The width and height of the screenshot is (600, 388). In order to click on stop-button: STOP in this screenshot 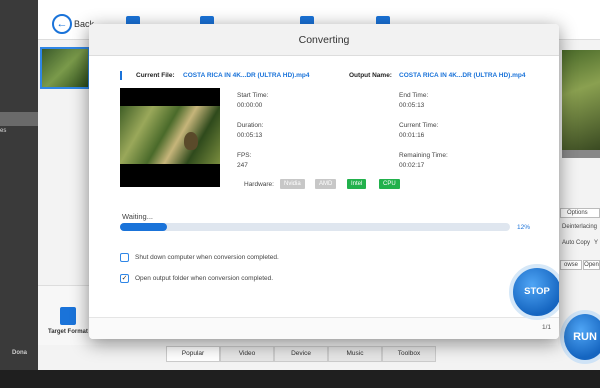, I will do `click(534, 292)`.